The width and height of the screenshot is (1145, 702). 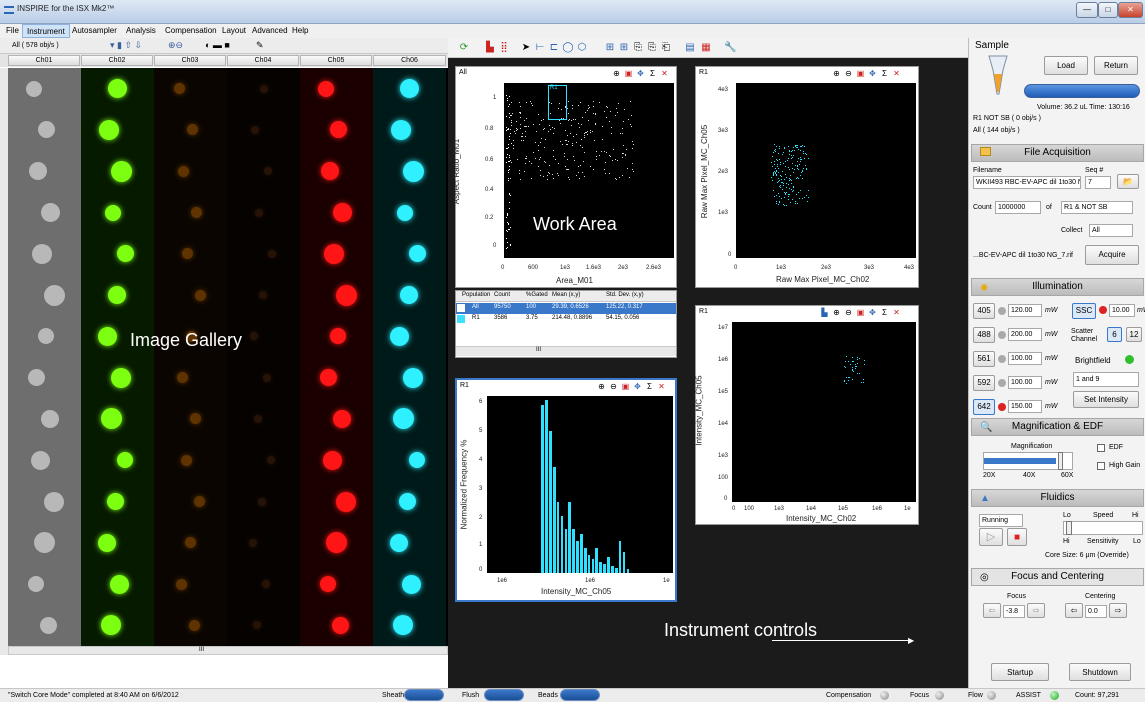 What do you see at coordinates (336, 60) in the screenshot?
I see `channel-header-ch05: Ch05` at bounding box center [336, 60].